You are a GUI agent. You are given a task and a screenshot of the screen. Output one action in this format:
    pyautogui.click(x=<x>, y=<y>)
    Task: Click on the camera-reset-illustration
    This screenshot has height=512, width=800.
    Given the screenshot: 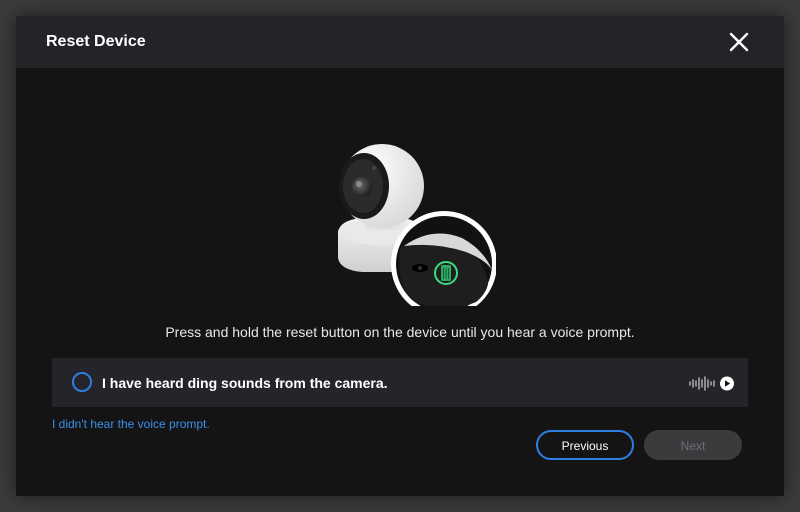 What is the action you would take?
    pyautogui.click(x=406, y=225)
    